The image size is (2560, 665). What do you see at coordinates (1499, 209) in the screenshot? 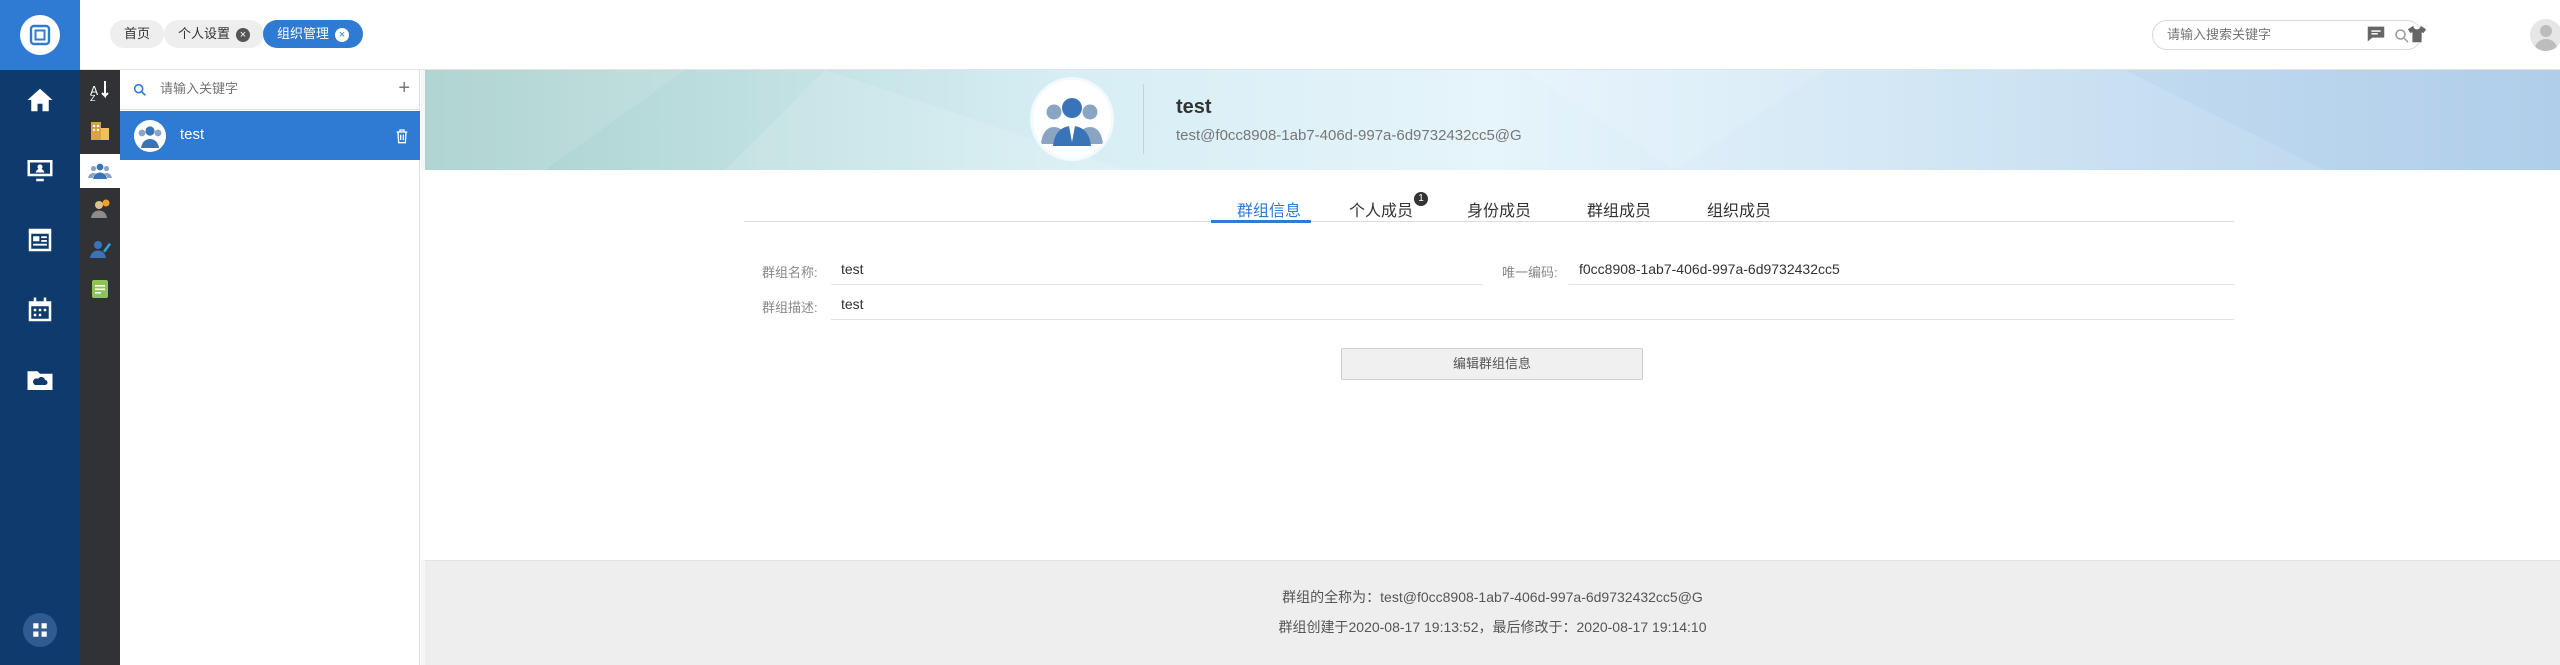
I see `tab-identity-members: 身份成员` at bounding box center [1499, 209].